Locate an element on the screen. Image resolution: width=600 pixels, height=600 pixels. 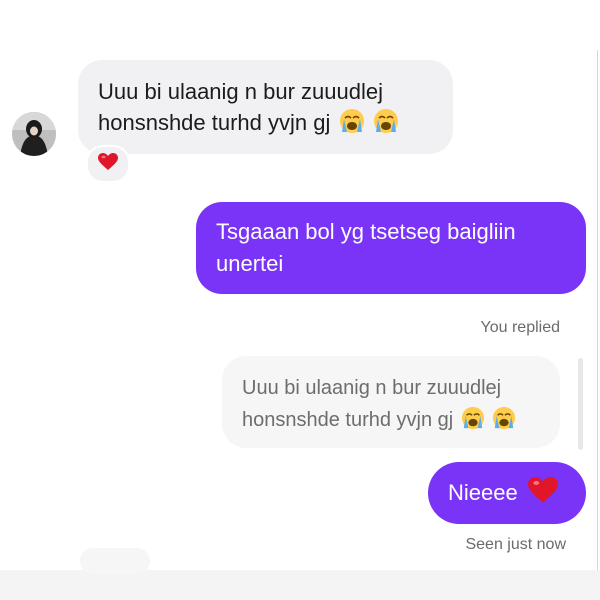
incoming-message-line-1: Uuu bi ulaanig n bur zuuudlej is located at coordinates (240, 91).